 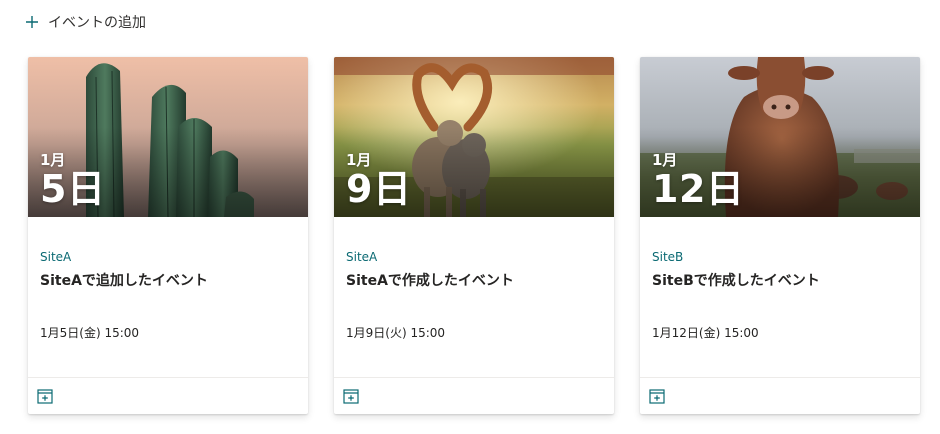 I want to click on event-title: SiteAで作成したイベント, so click(x=474, y=281).